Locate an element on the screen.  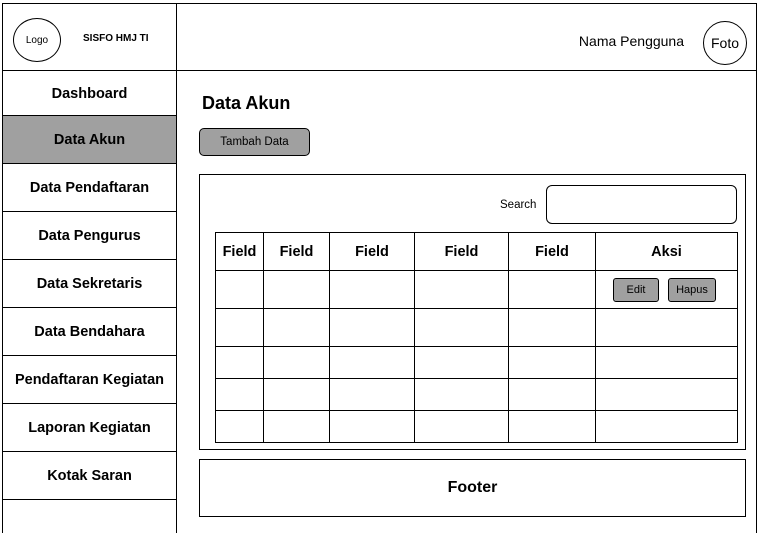
table-header-row: Field Field Field Field Field Aksi is located at coordinates (476, 251).